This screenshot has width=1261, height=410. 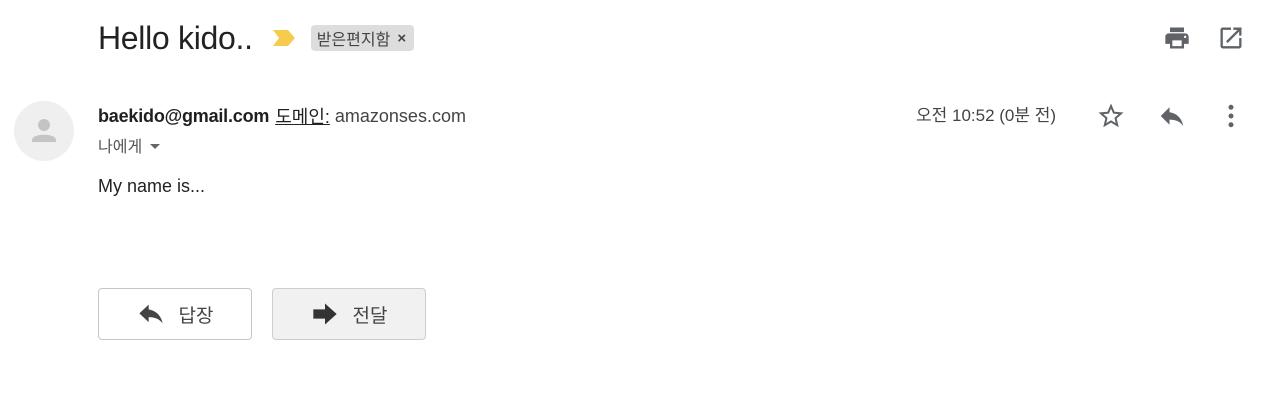 I want to click on recipient-label: 나에게, so click(x=120, y=147).